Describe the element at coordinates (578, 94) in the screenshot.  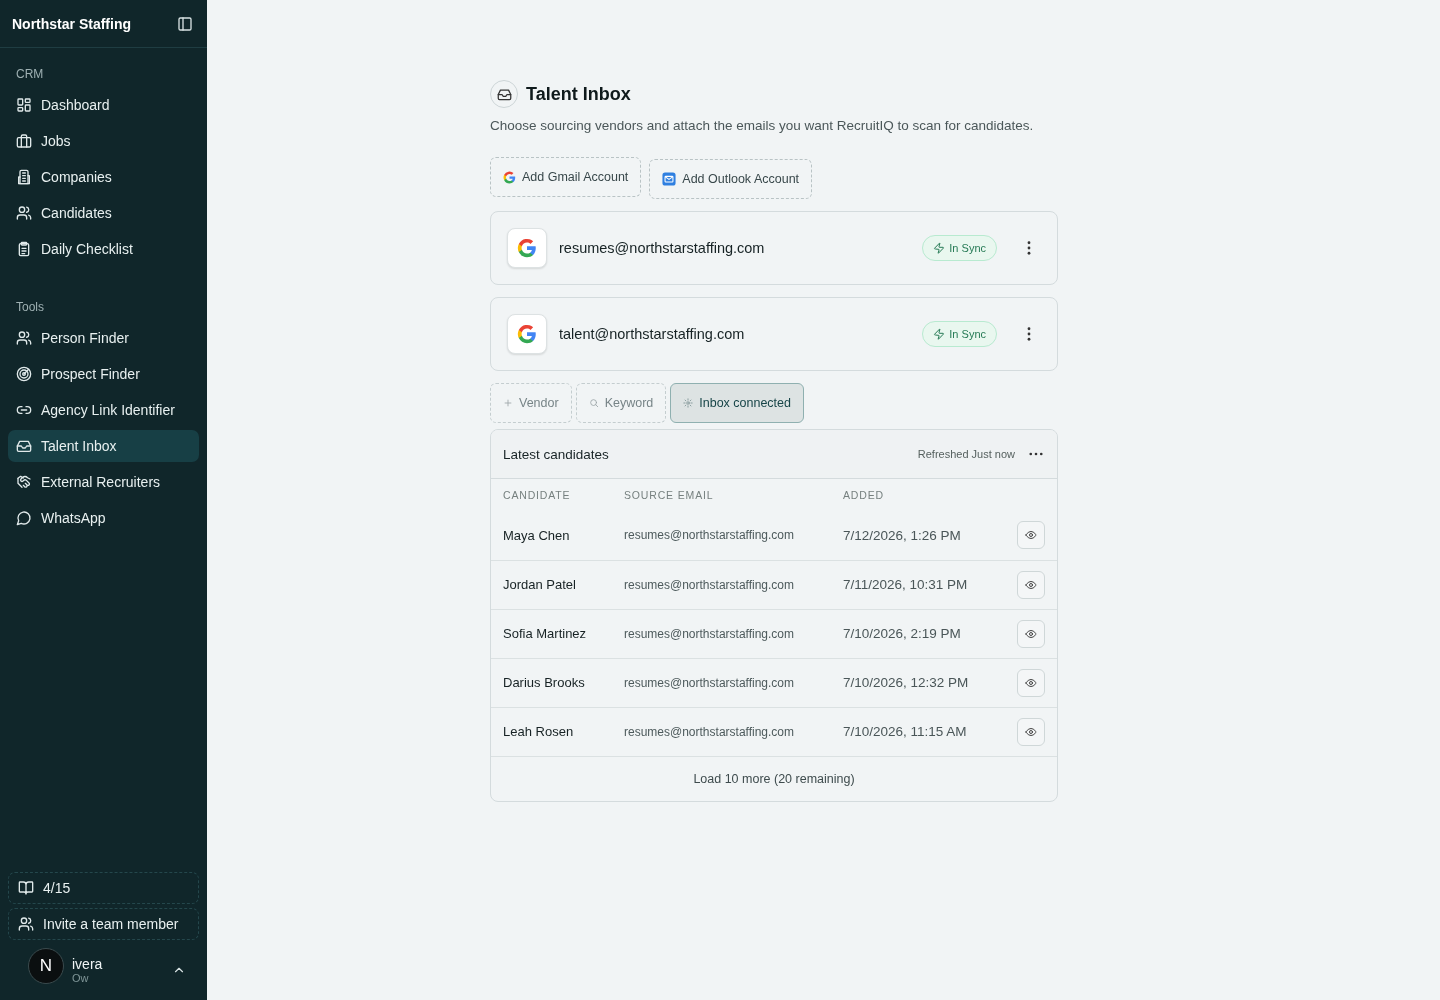
I see `page-title: Talent Inbox` at that location.